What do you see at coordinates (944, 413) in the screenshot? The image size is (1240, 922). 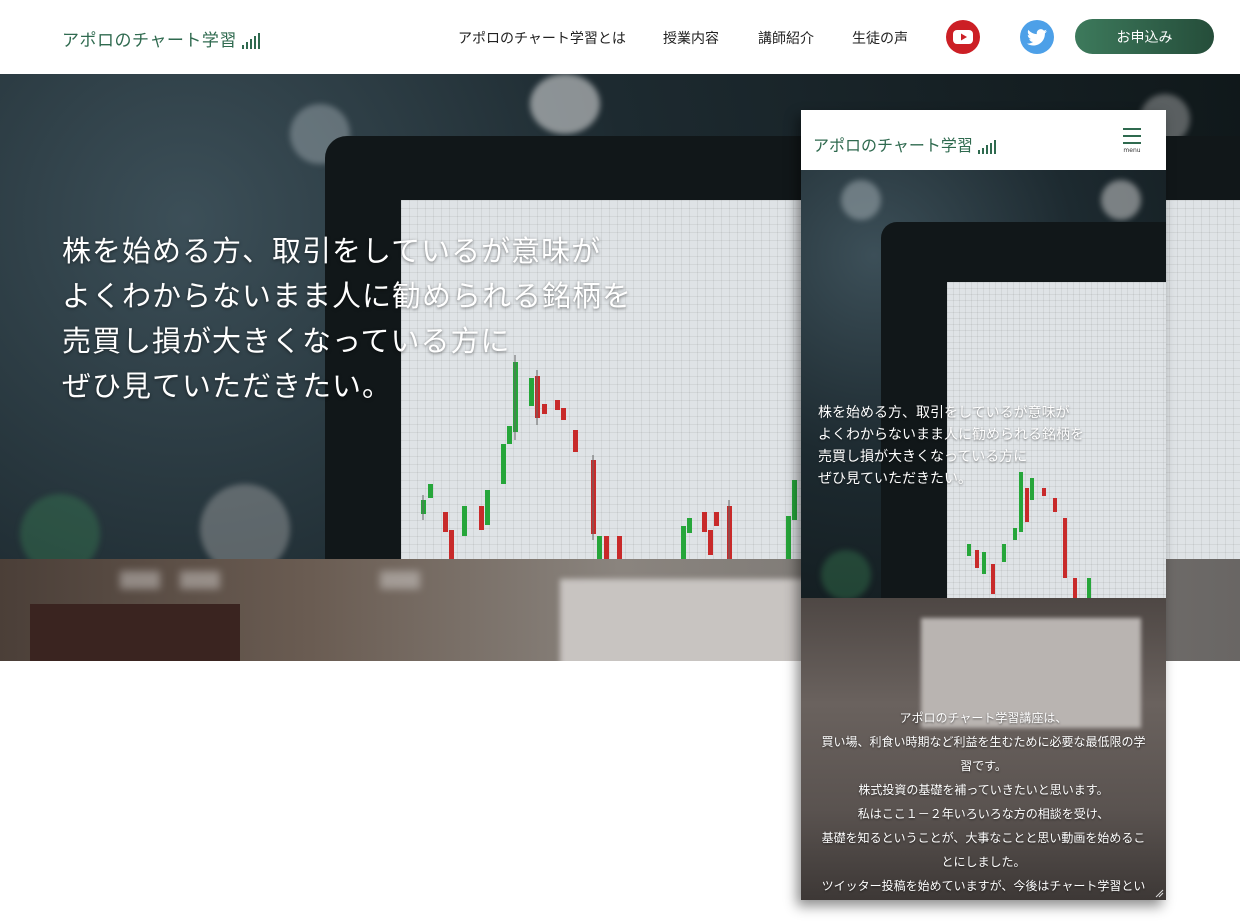 I see `mobile-hero-line: 株を始める方、取引をしているが意味が` at bounding box center [944, 413].